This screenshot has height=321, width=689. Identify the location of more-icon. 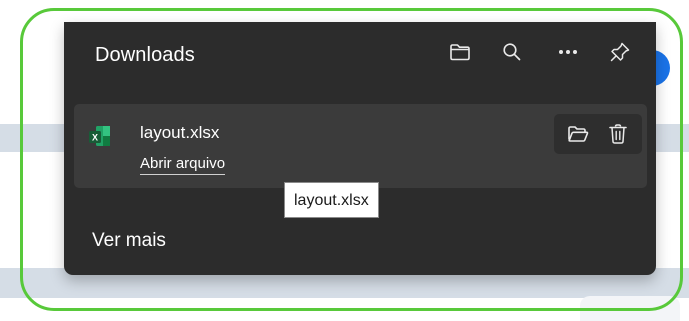
(568, 52).